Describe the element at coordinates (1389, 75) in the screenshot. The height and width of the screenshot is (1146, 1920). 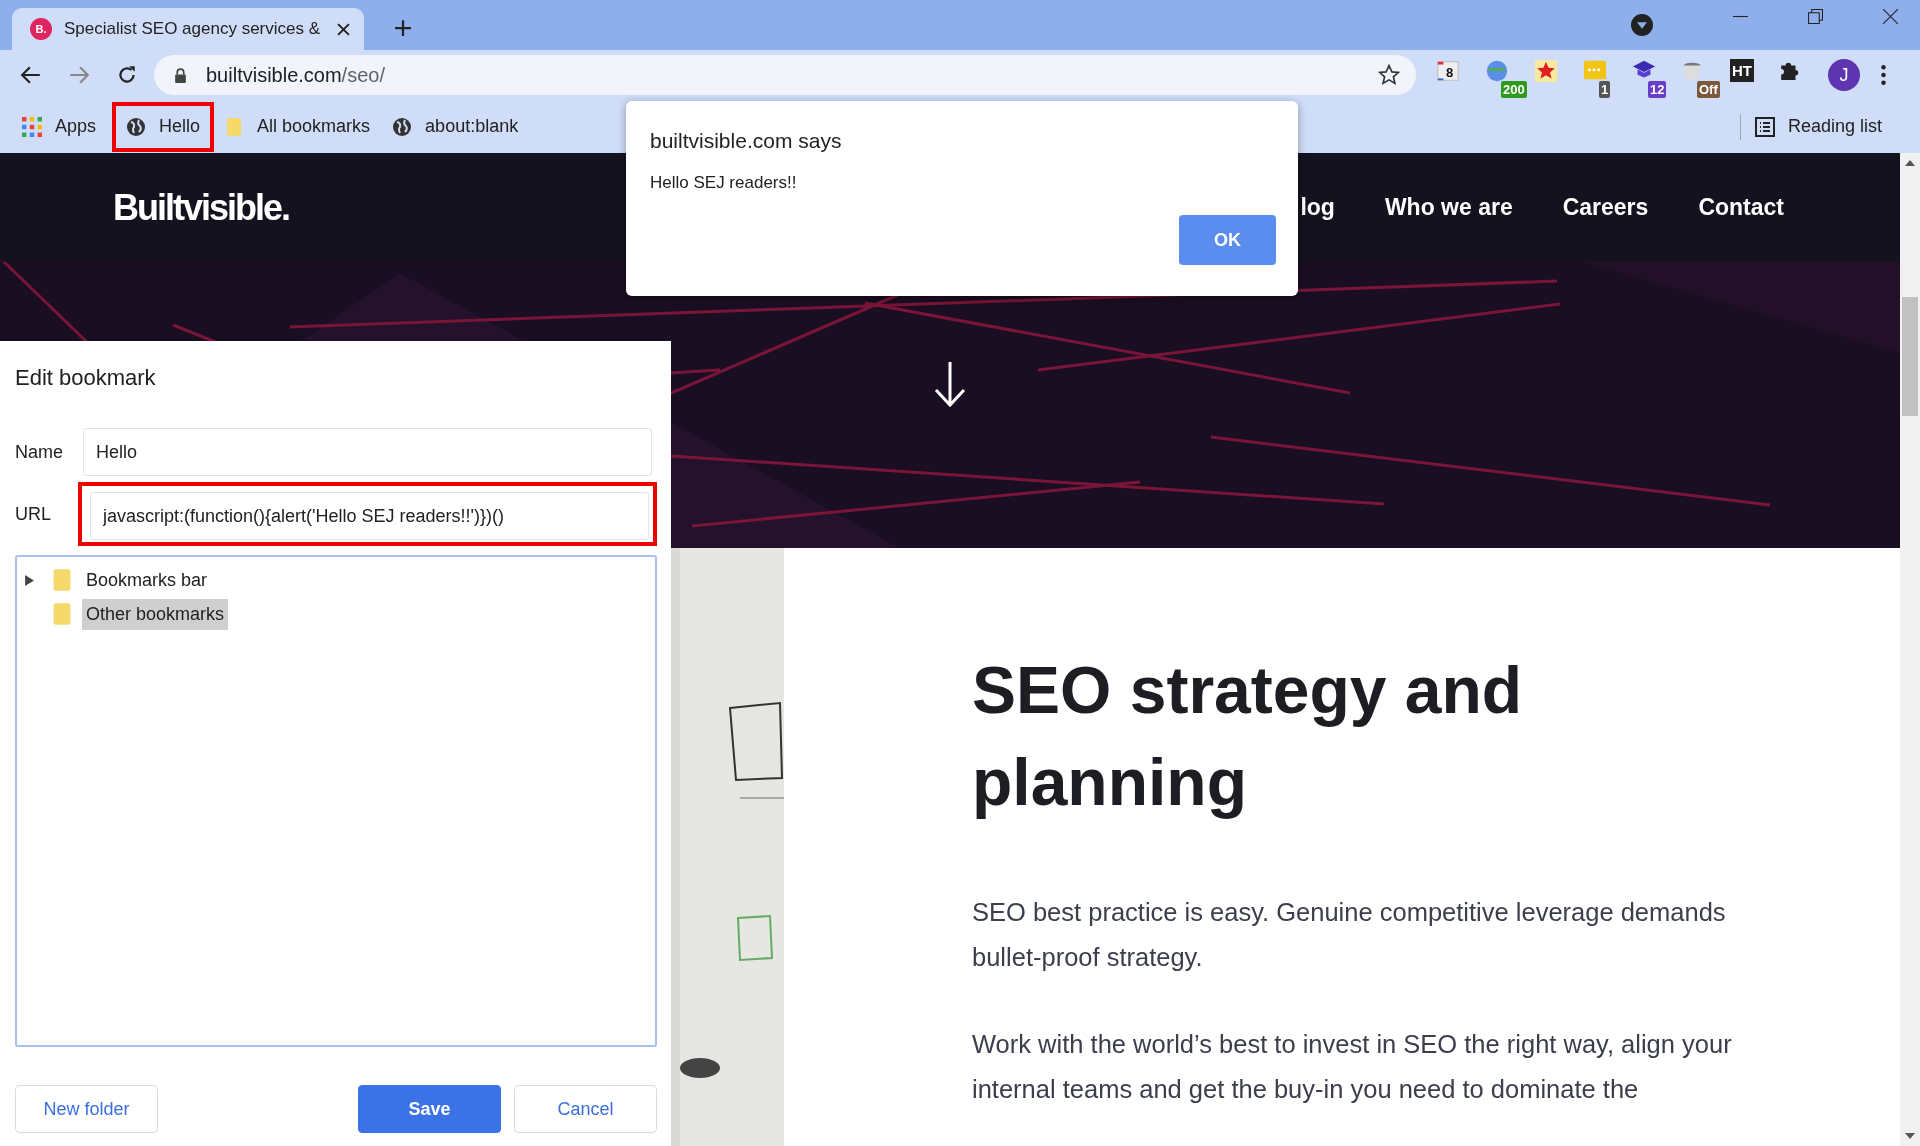
I see `star-icon` at that location.